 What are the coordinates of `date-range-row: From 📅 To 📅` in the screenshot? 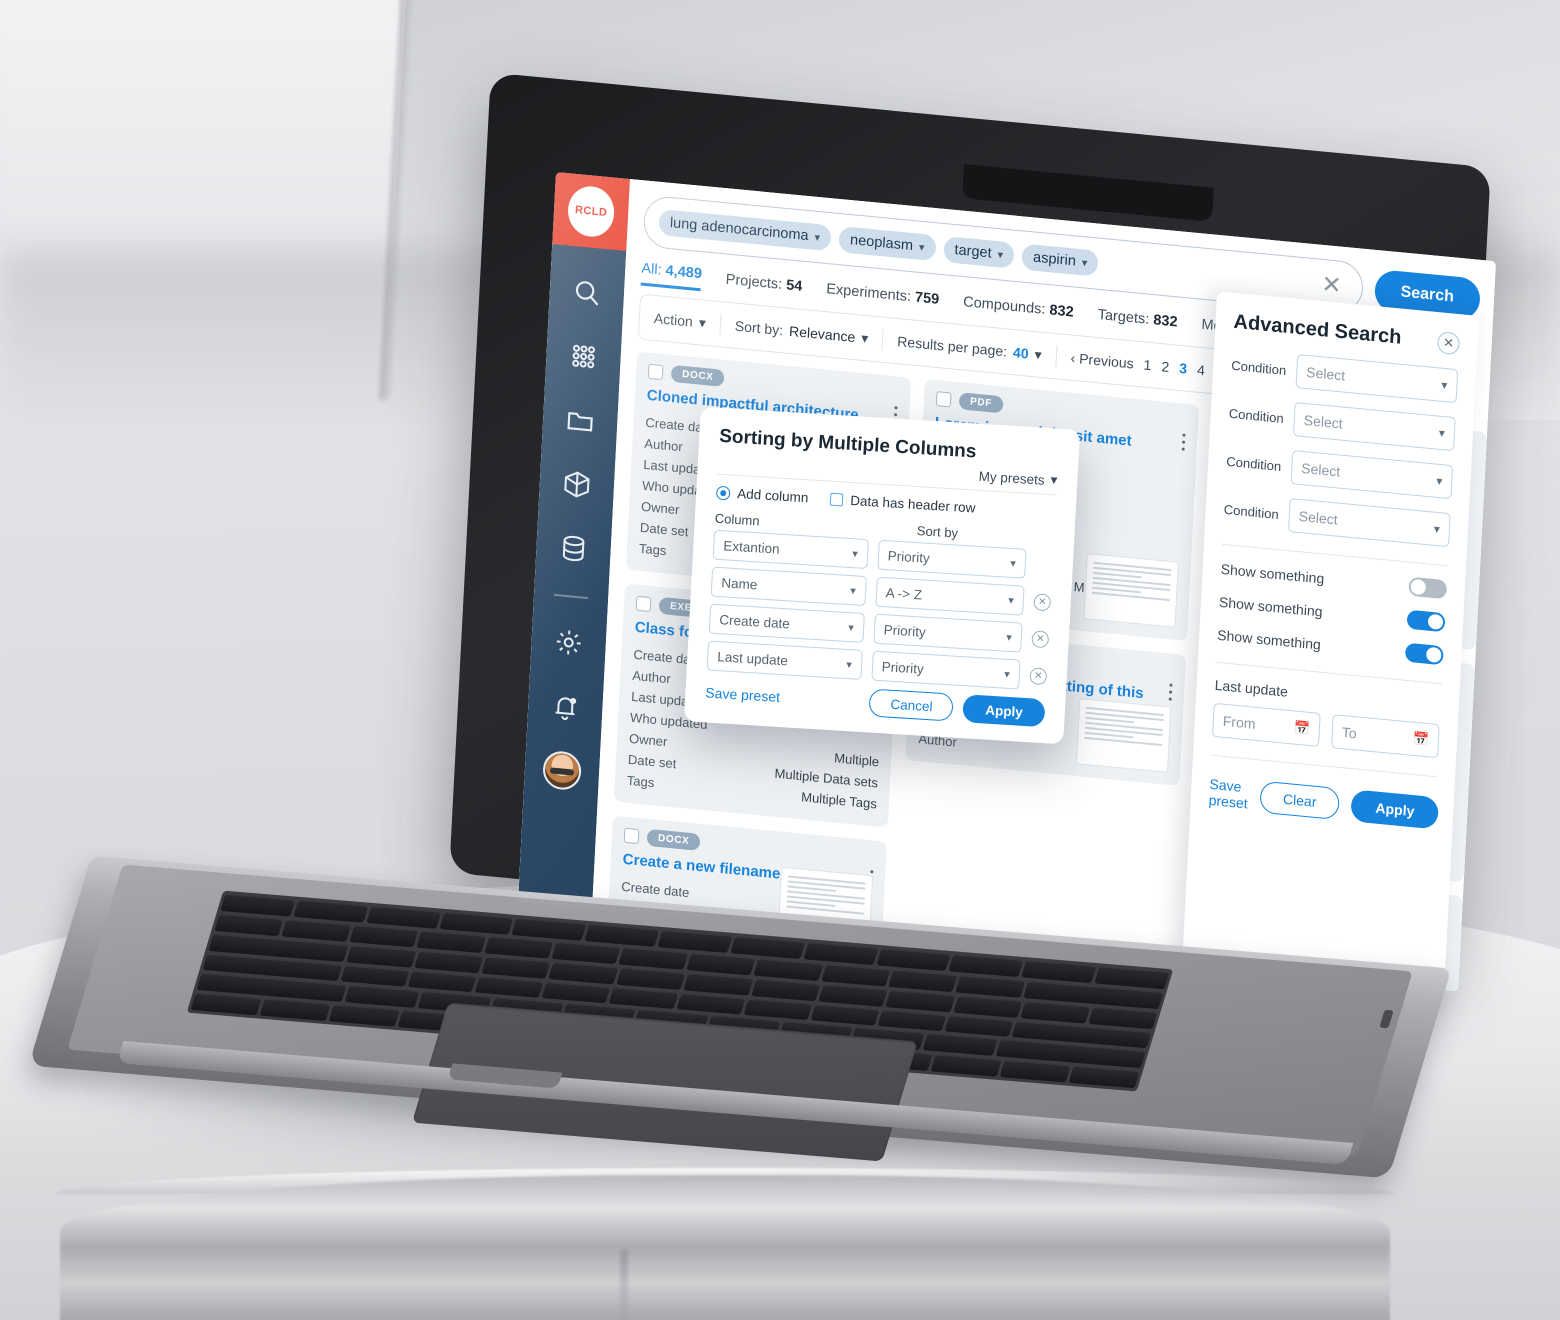 It's located at (1326, 730).